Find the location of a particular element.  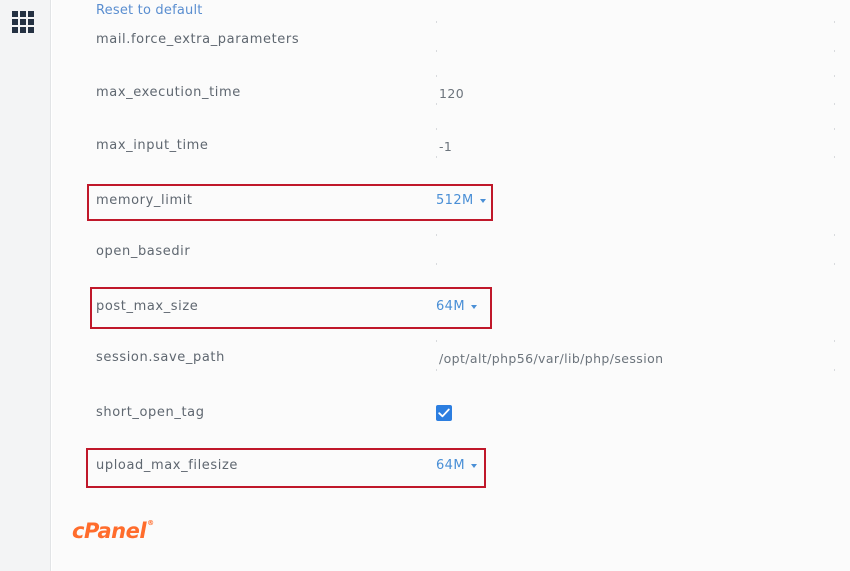

setting-value-max-execution-time: 120 is located at coordinates (451, 93).